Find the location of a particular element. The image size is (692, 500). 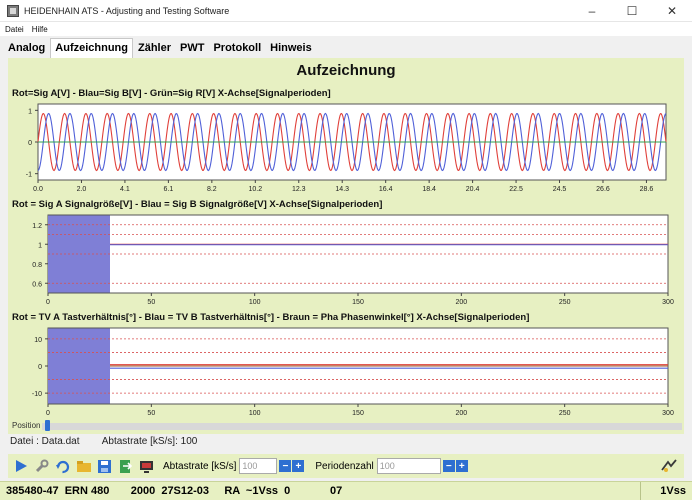

x-tick-label: 16.4 is located at coordinates (386, 189).